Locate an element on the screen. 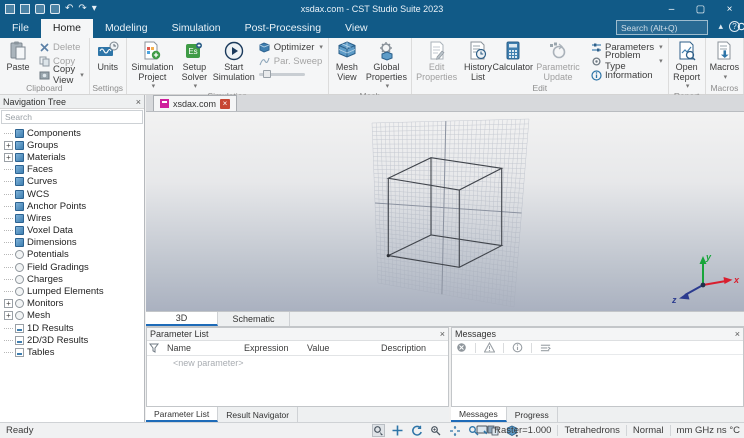 The height and width of the screenshot is (438, 744). tree-item-label: Groups is located at coordinates (43, 145).